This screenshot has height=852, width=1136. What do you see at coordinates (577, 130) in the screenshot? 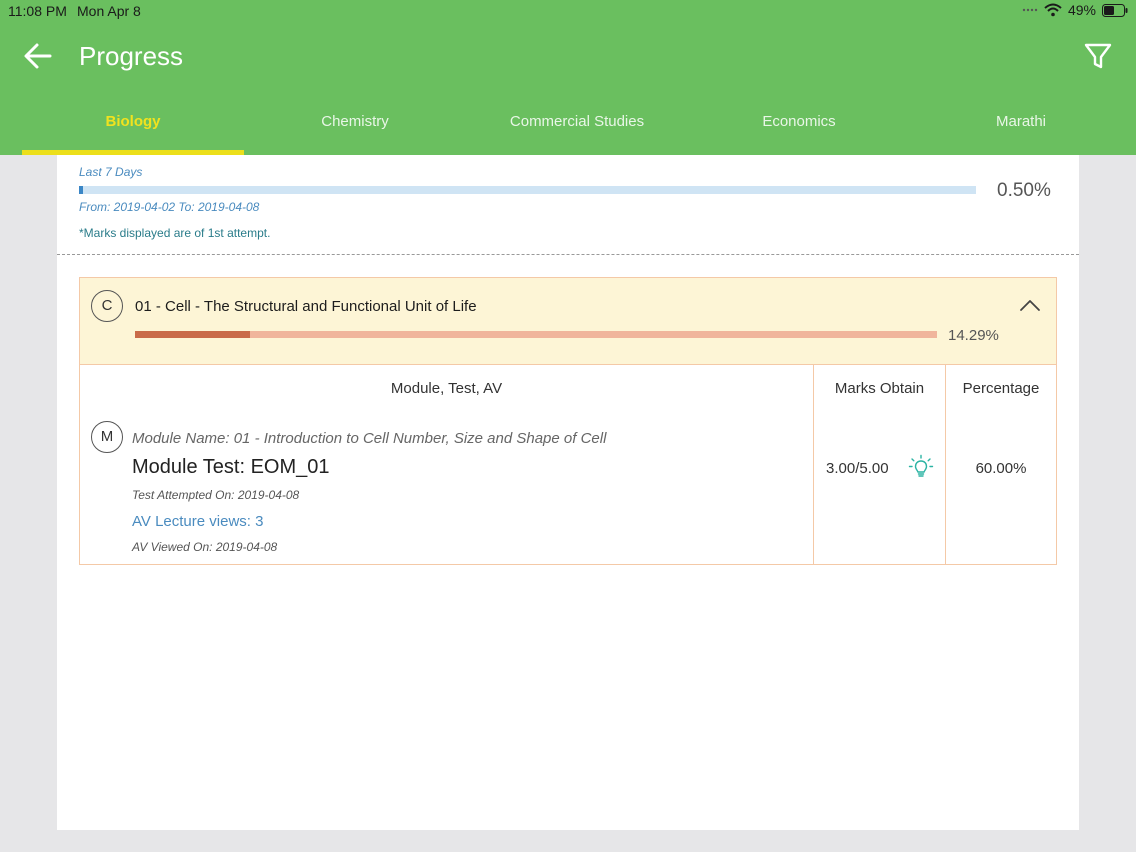
I see `tab-commercial-studies: Commercial Studies` at bounding box center [577, 130].